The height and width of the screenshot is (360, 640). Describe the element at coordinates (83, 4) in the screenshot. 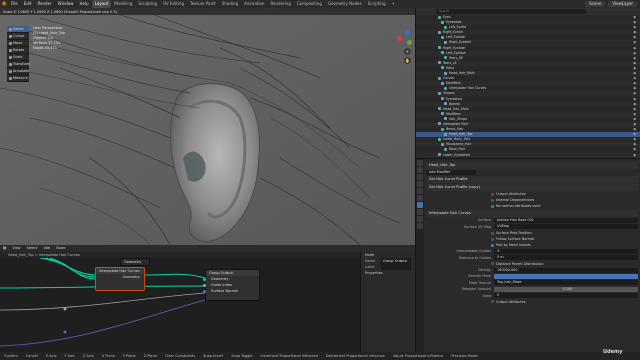

I see `menu-help: Help` at that location.